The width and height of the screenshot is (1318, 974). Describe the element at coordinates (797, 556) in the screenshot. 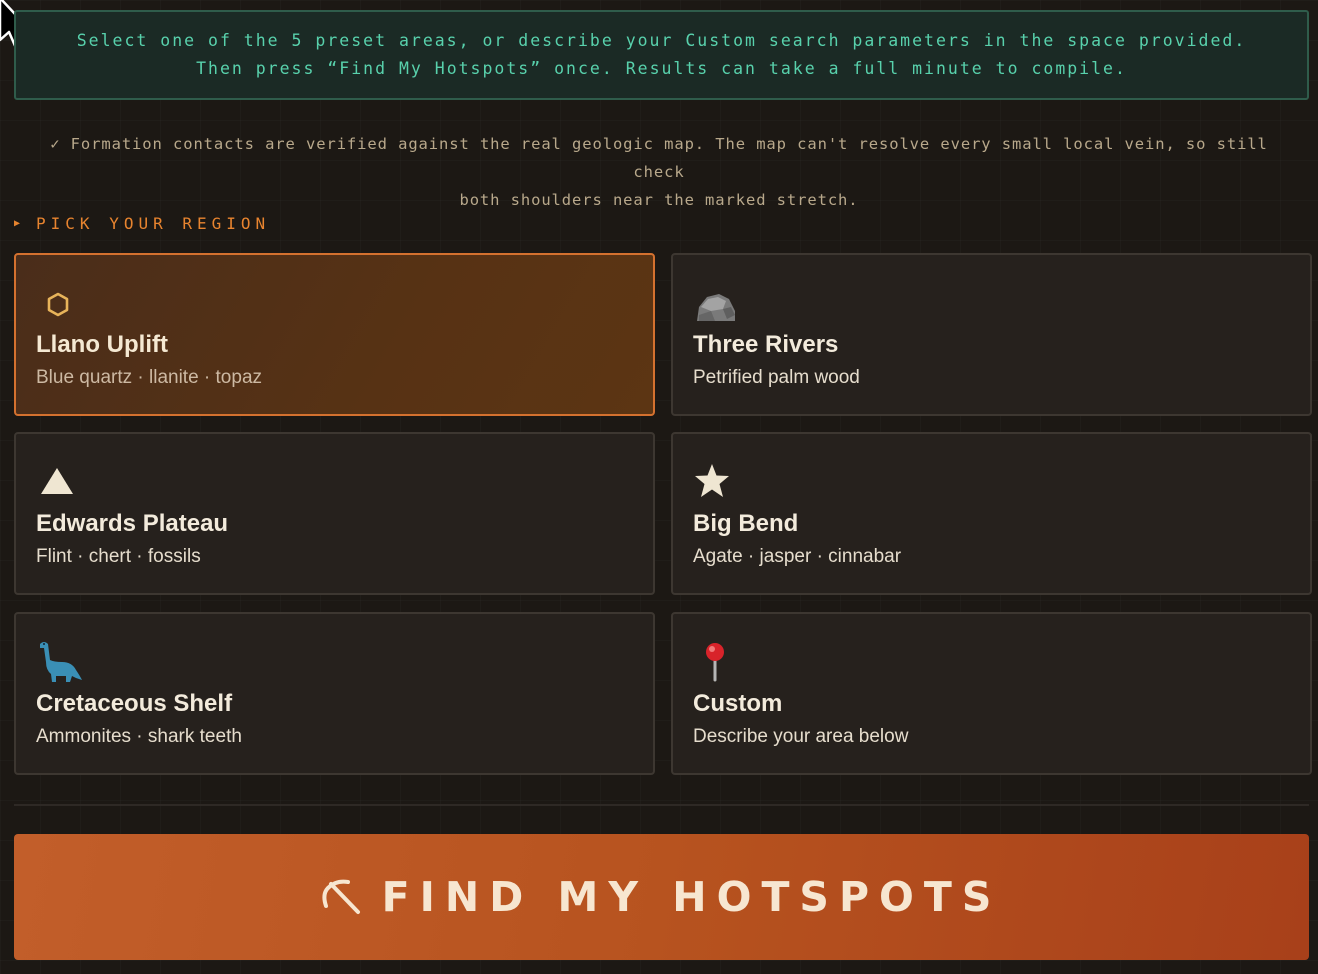

I see `region-subtitle: Agate · jasper · cinnabar` at that location.